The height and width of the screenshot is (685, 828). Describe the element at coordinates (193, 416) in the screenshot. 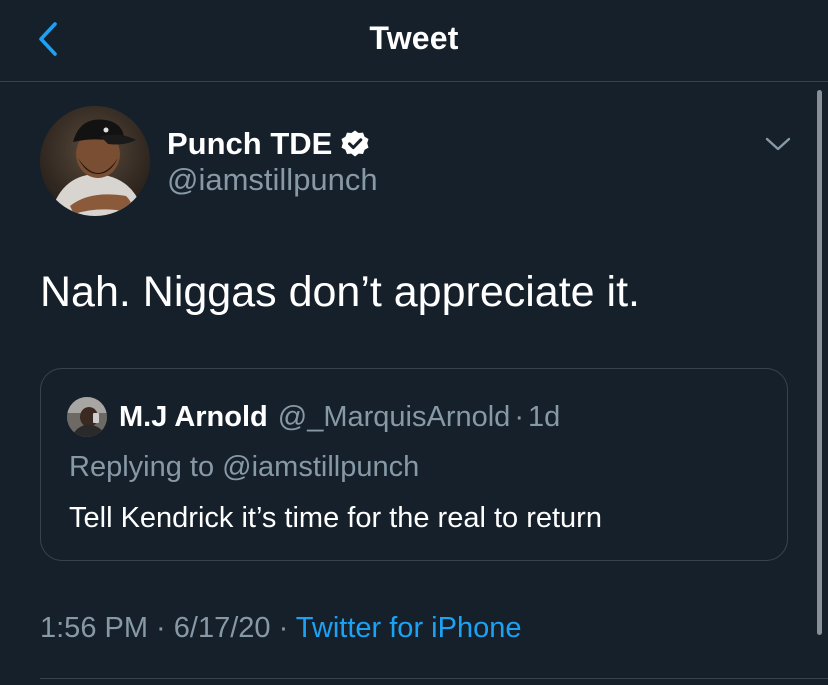

I see `quoted-author-name: M.J Arnold` at that location.